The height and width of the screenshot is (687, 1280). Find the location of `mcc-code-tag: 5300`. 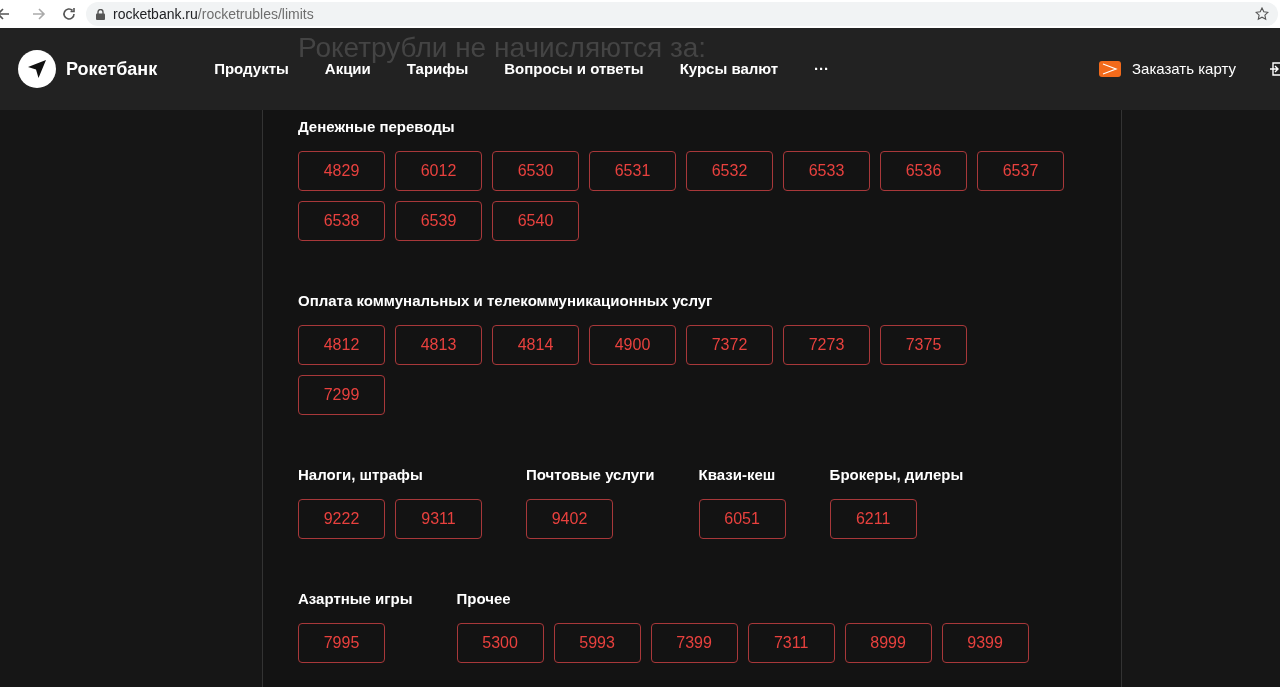

mcc-code-tag: 5300 is located at coordinates (500, 643).